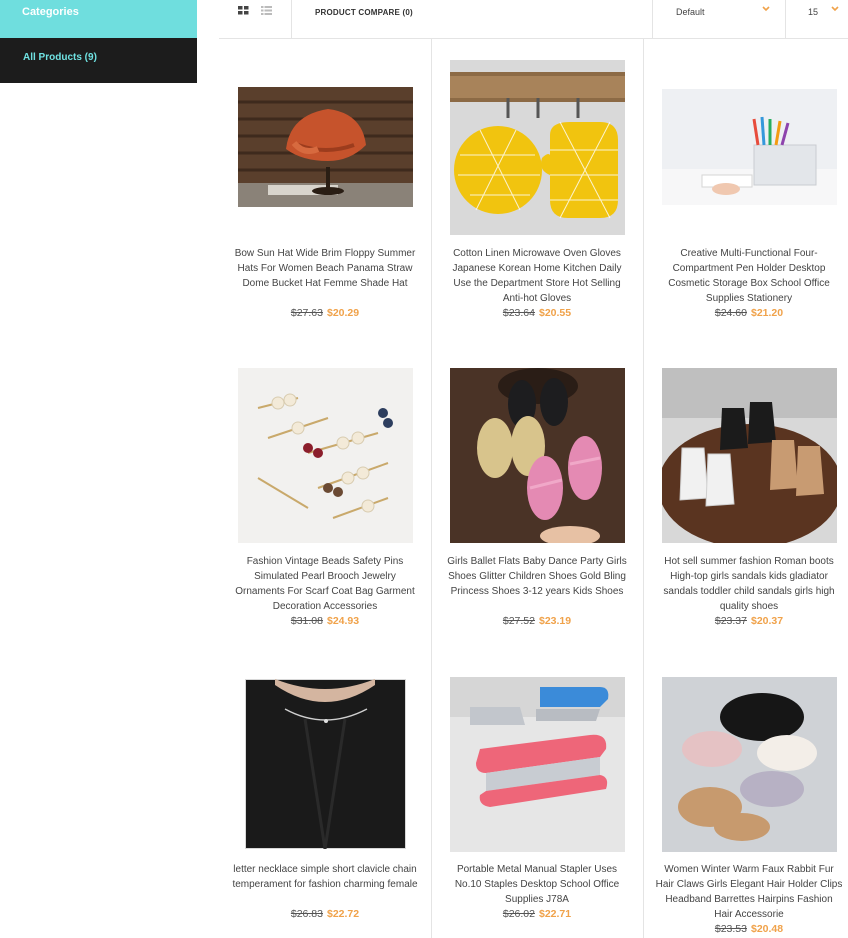 This screenshot has height=938, width=848. I want to click on old-price: $24.60, so click(730, 313).